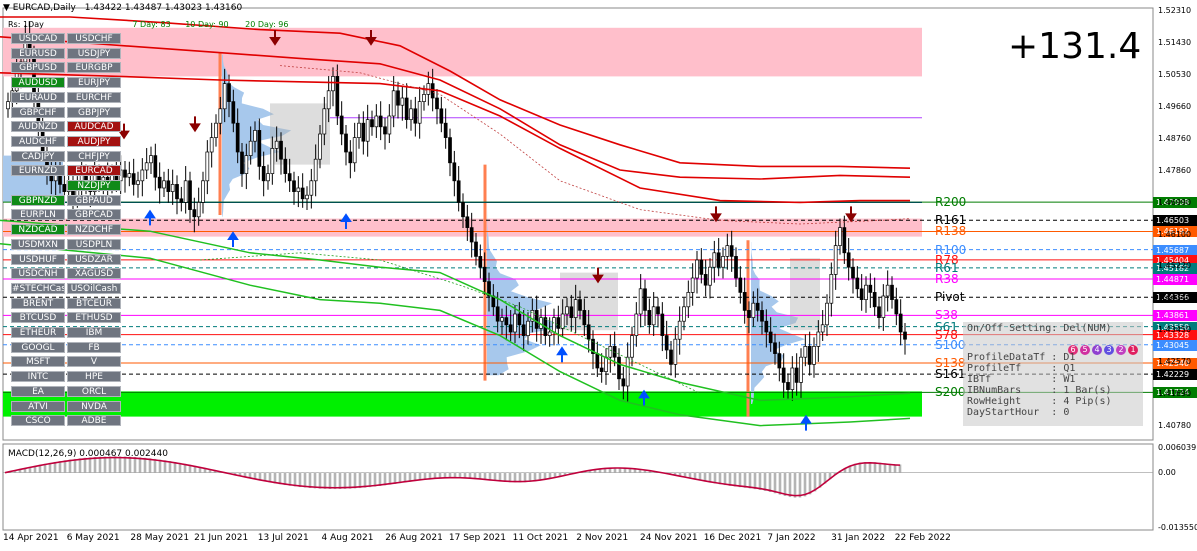  What do you see at coordinates (94, 215) in the screenshot?
I see `symbol-button-gbpcad: GBPCAD` at bounding box center [94, 215].